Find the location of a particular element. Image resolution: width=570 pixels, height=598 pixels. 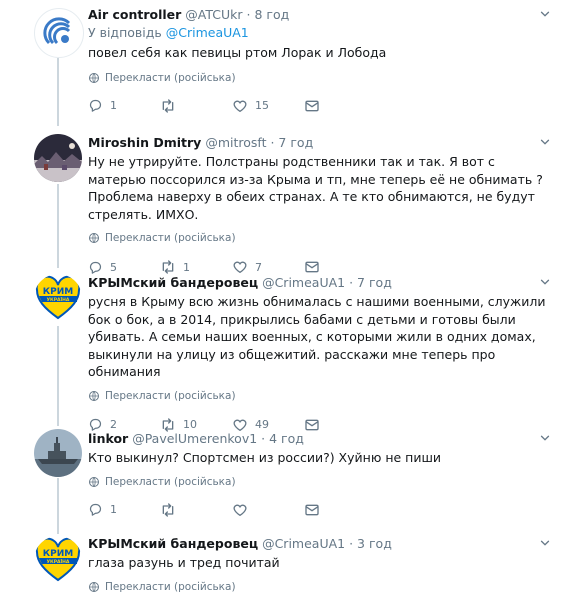

tweet-actions: 1 15 is located at coordinates (320, 106).